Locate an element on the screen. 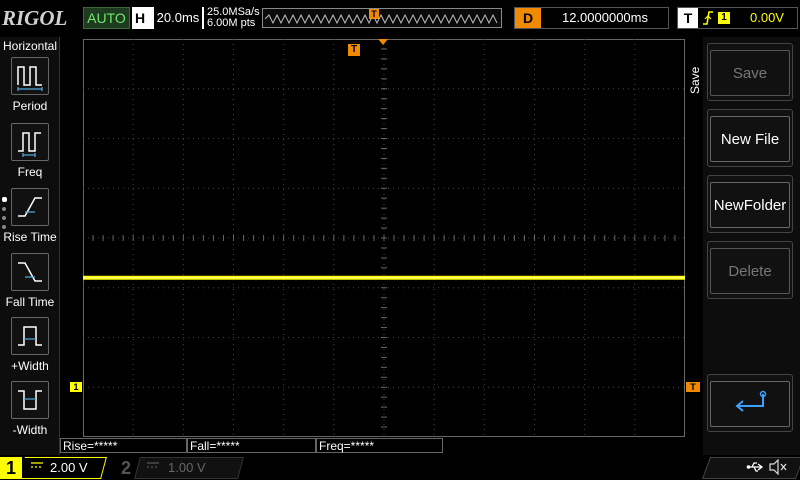 The image size is (800, 480). measurement-freq: Freq=***** is located at coordinates (379, 445).